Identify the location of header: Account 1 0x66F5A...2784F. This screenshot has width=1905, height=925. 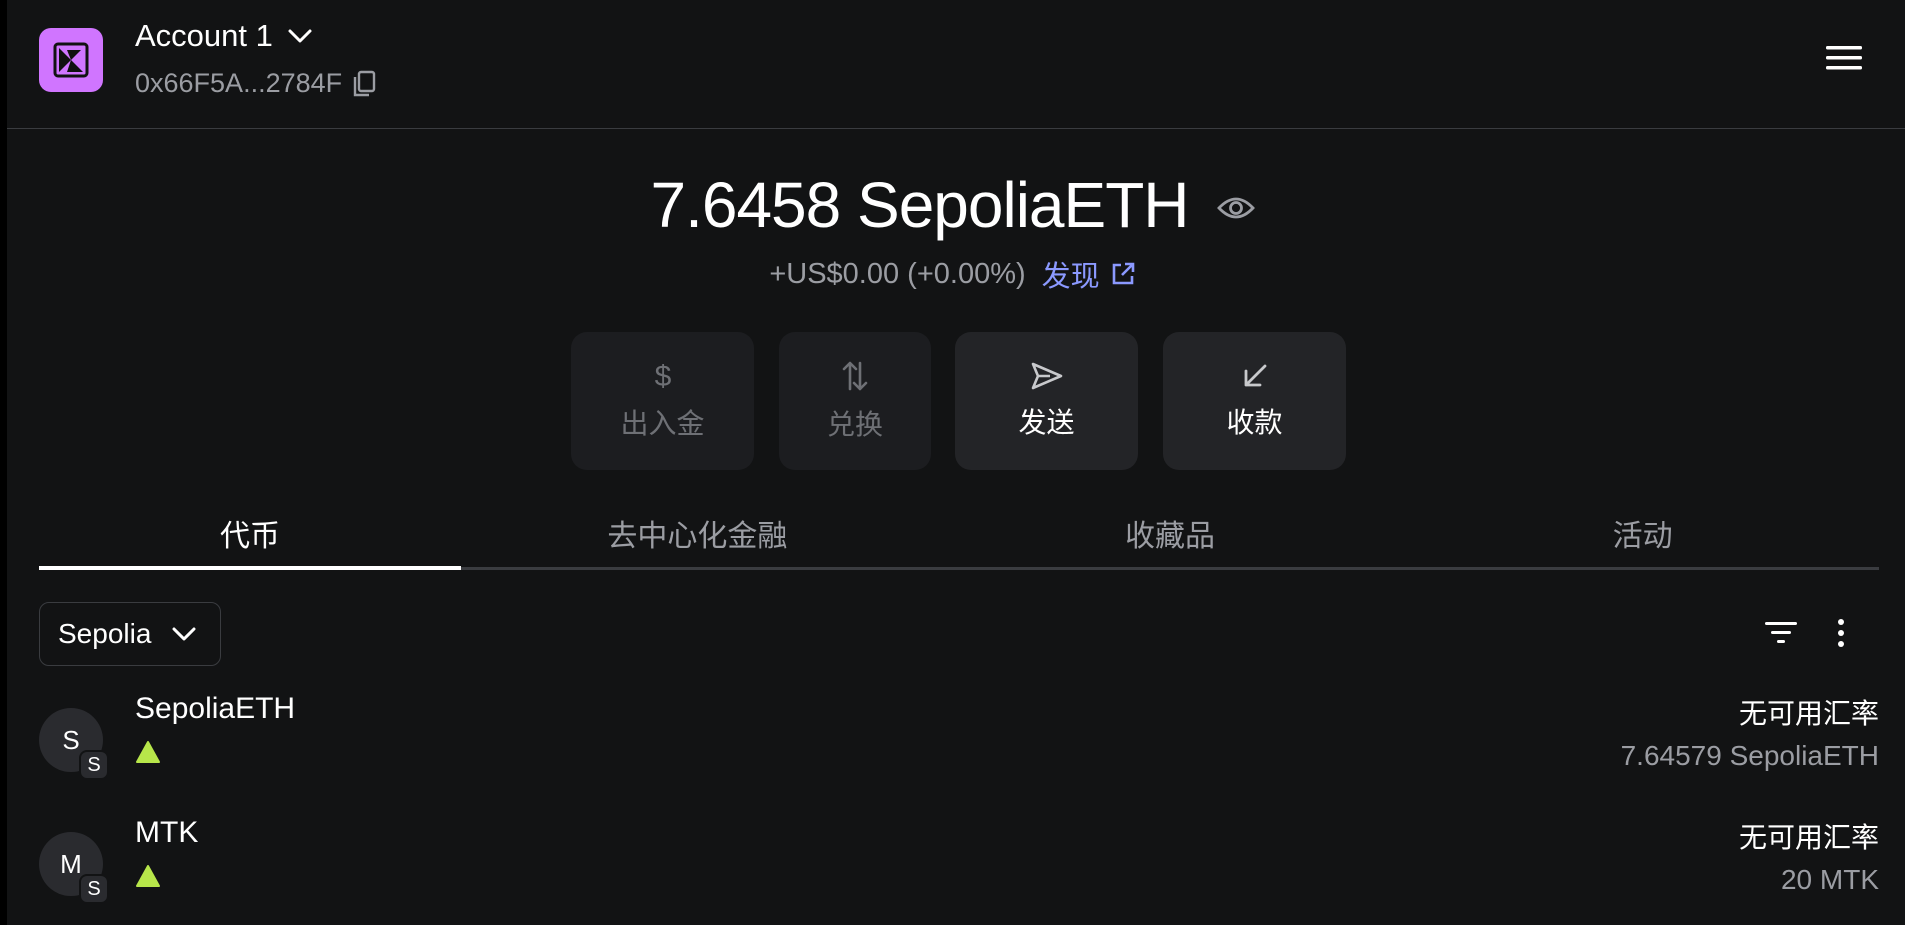
(956, 64).